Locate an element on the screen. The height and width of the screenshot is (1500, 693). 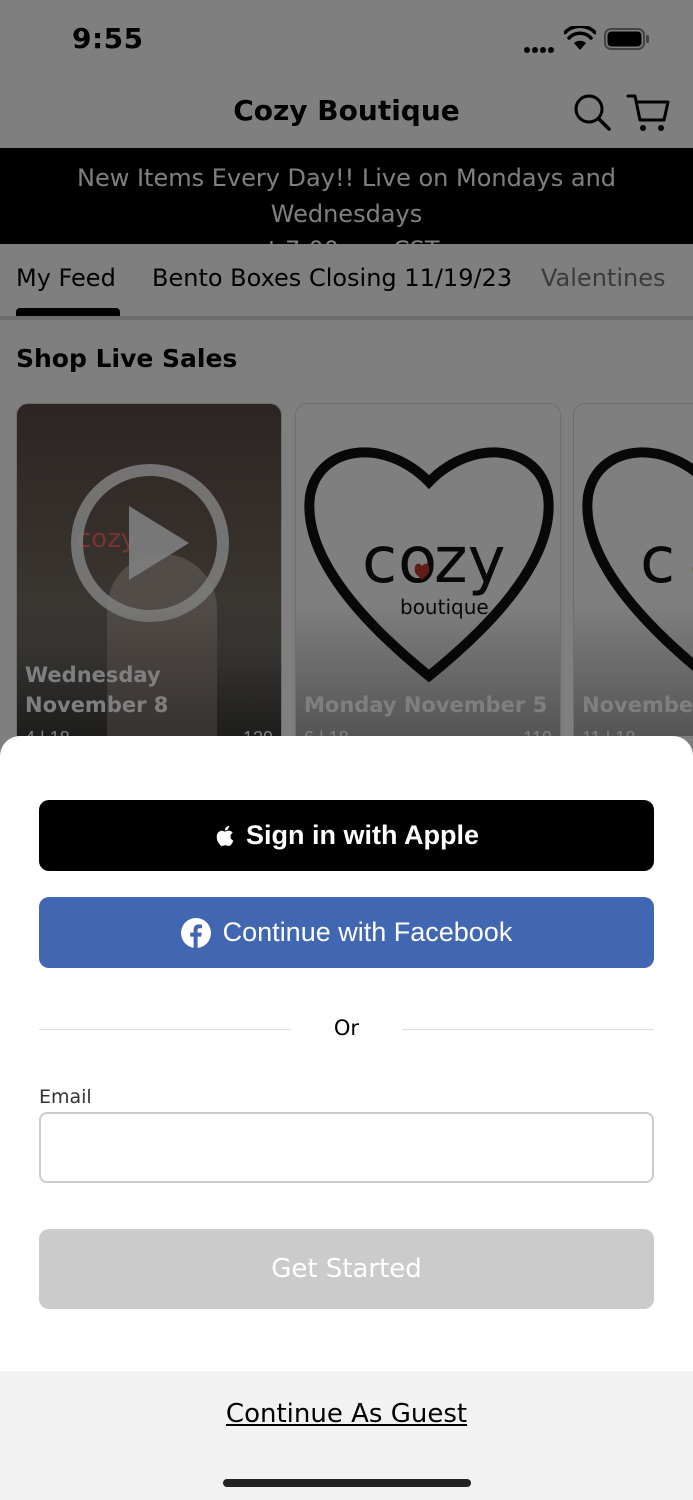
email-label: Email is located at coordinates (65, 1097).